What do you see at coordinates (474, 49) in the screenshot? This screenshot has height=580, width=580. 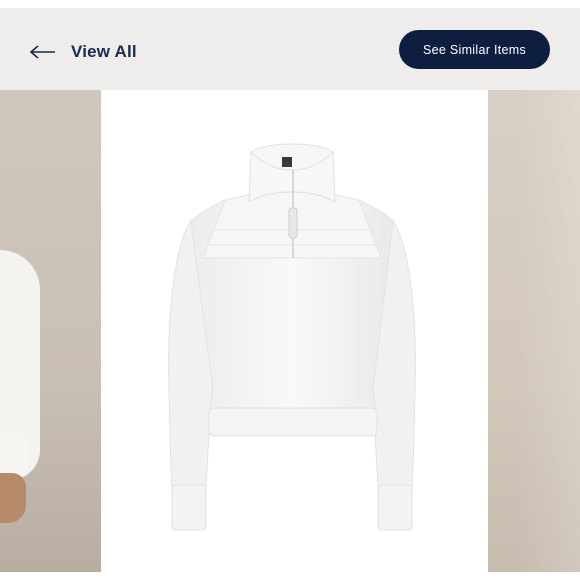 I see `see-similar-items-button: See Similar Items` at bounding box center [474, 49].